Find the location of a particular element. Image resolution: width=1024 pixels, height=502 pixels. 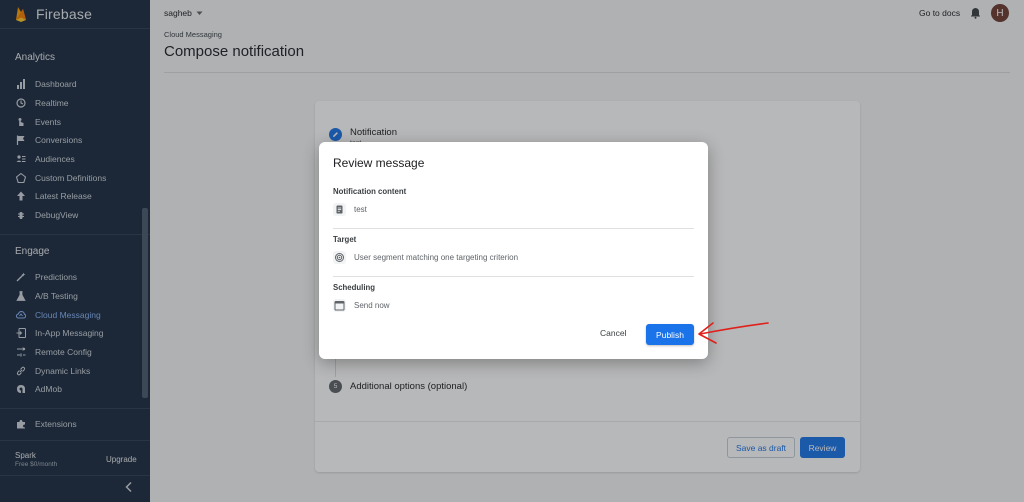

annotation-arrow-icon is located at coordinates (733, 333).